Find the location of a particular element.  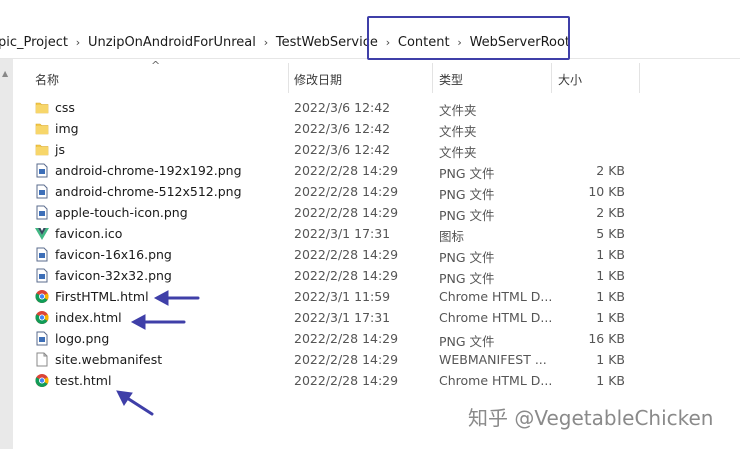

breadcrumb-item-project: pic_Project is located at coordinates (36, 42).